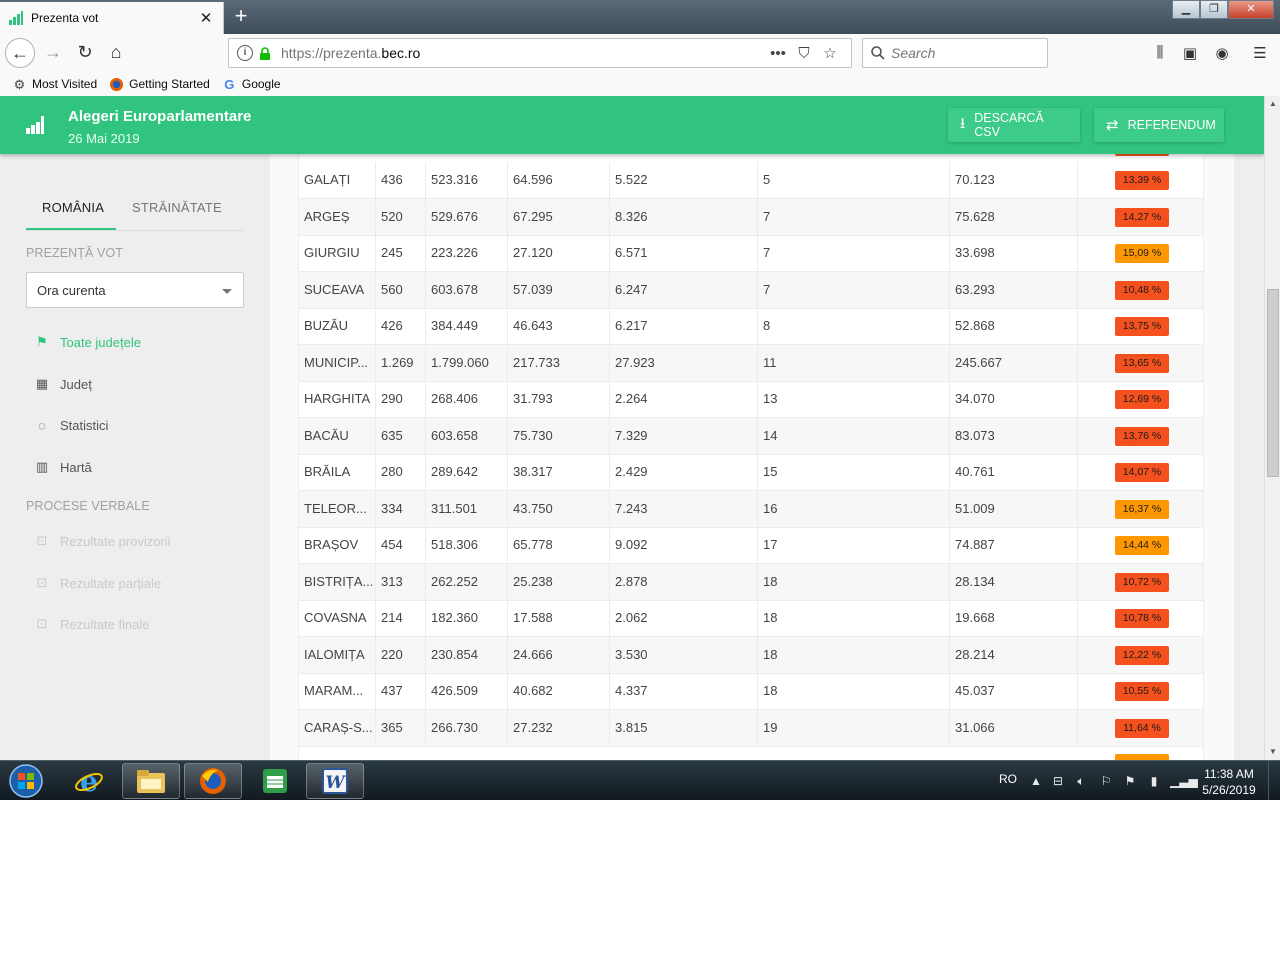 This screenshot has width=1280, height=960. I want to click on turnout-percent-cell: 13,75 %, so click(1140, 326).